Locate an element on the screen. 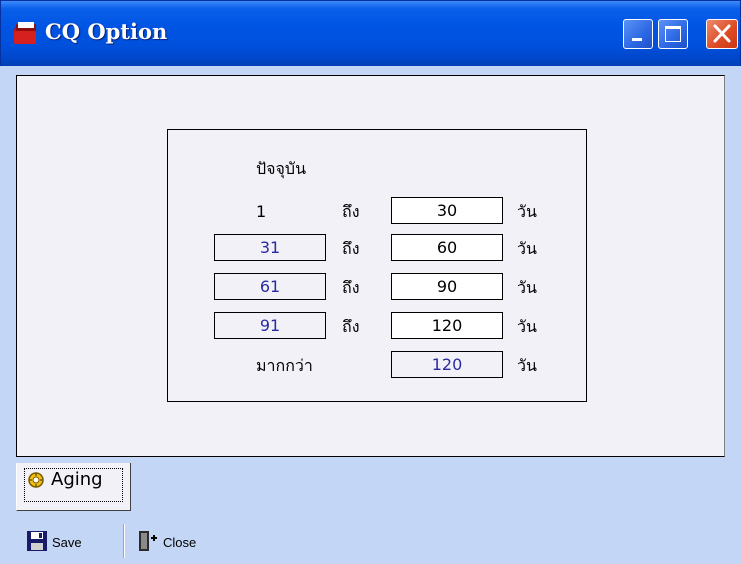 Image resolution: width=741 pixels, height=564 pixels. title-bar: CQ Option is located at coordinates (370, 33).